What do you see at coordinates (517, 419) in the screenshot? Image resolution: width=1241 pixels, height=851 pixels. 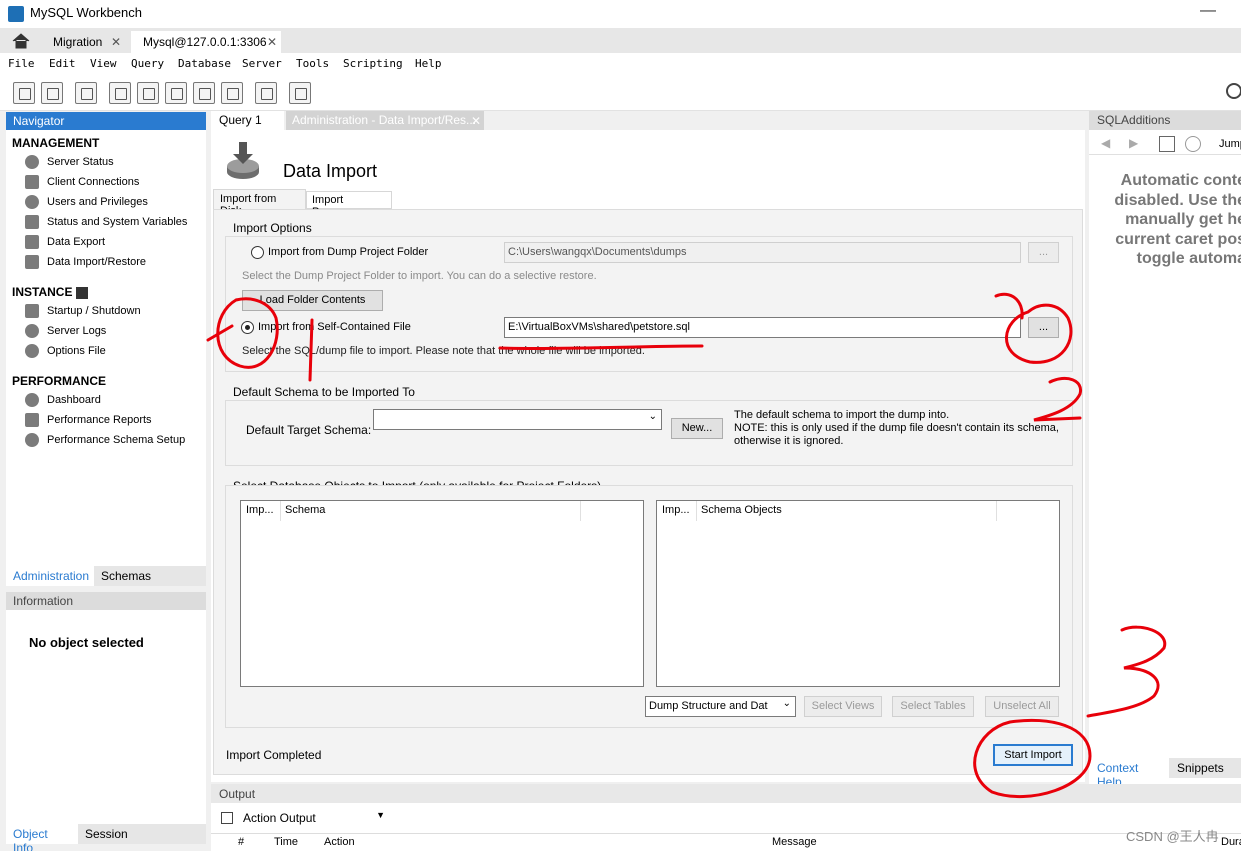 I see `target-schema-select: ⌄` at bounding box center [517, 419].